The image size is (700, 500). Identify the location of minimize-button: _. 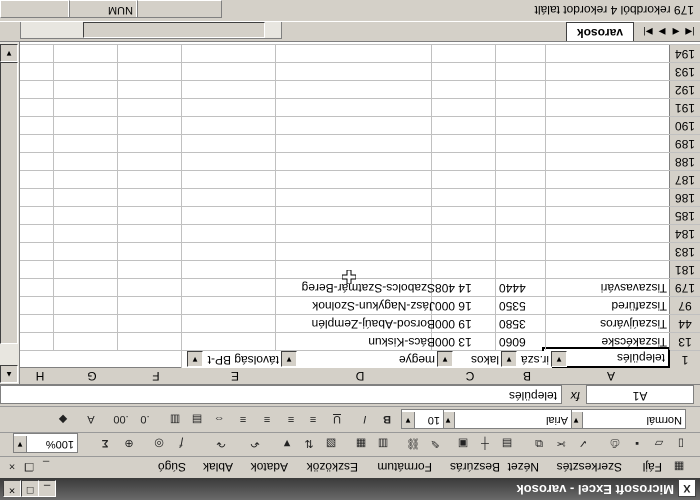
(47, 488).